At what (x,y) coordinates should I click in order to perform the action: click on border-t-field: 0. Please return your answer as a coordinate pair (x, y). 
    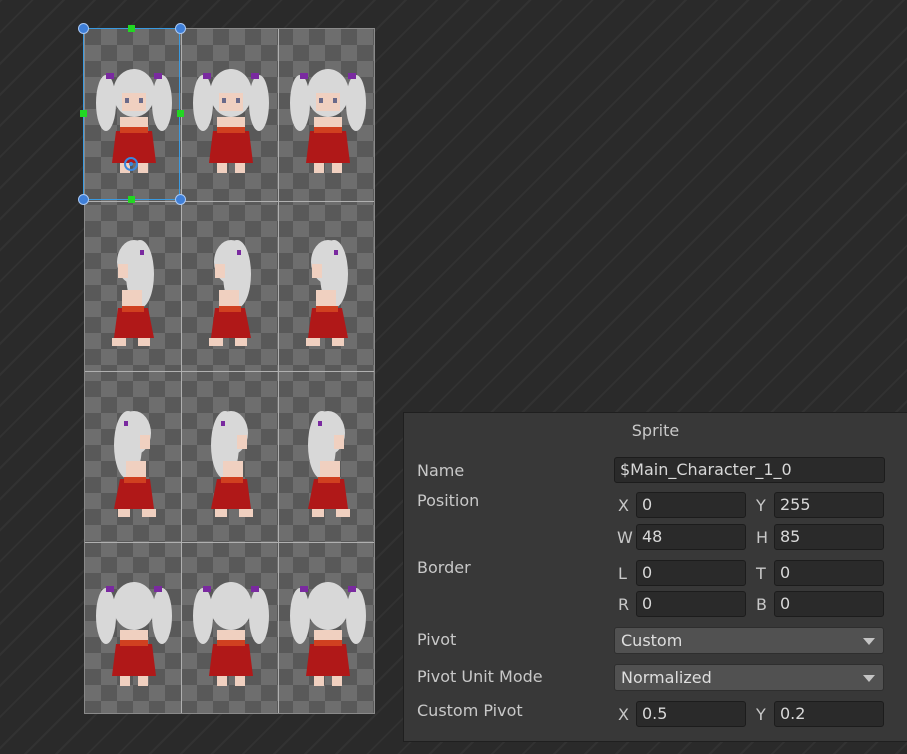
    Looking at the image, I should click on (829, 573).